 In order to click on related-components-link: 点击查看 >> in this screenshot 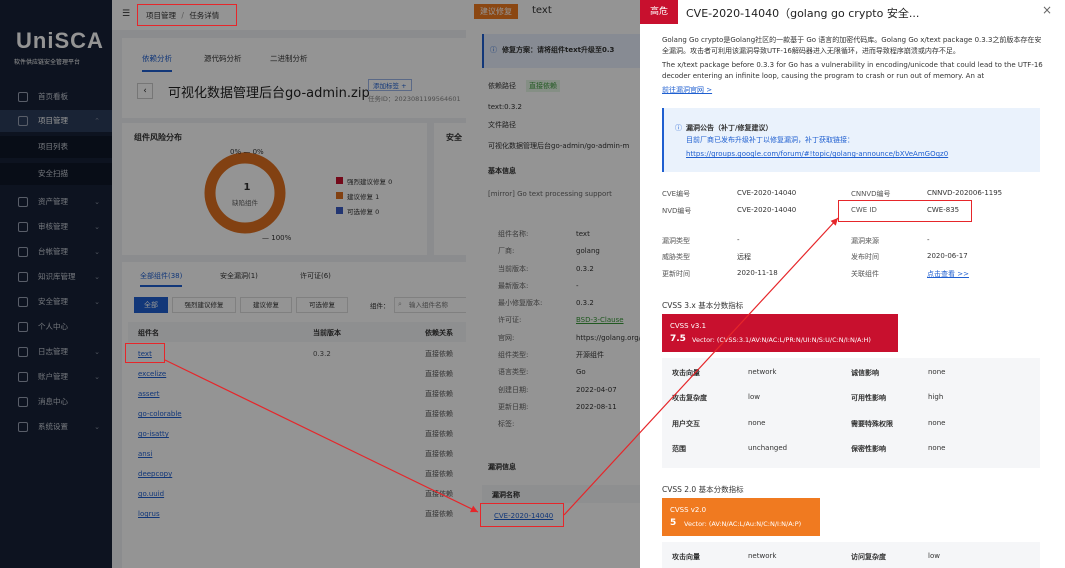, I will do `click(948, 274)`.